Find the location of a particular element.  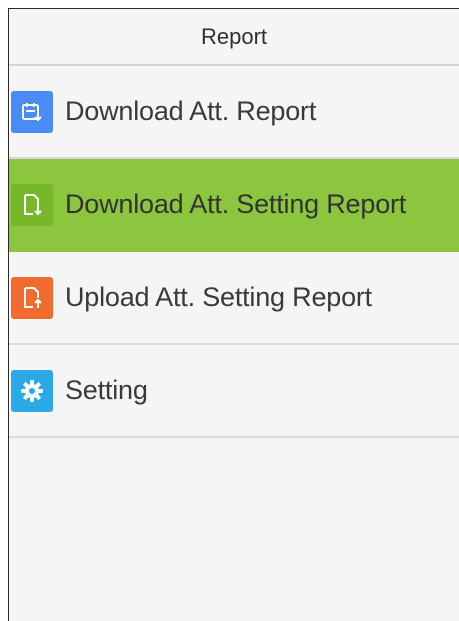

menu-item-setting: Setting is located at coordinates (234, 391).